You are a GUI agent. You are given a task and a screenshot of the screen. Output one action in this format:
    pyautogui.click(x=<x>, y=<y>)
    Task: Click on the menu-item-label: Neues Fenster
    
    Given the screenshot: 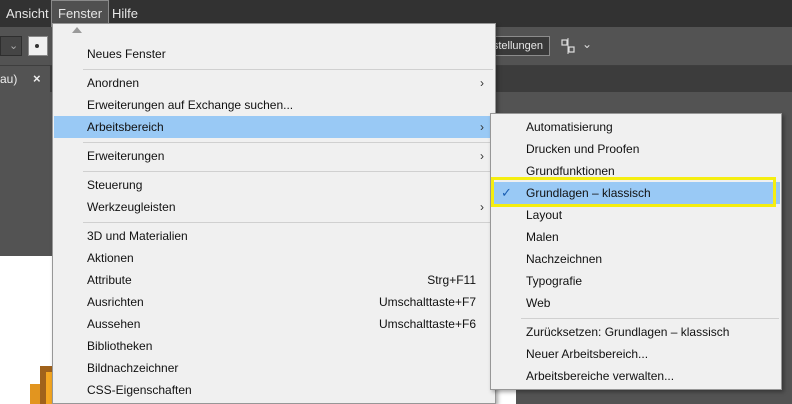 What is the action you would take?
    pyautogui.click(x=126, y=54)
    